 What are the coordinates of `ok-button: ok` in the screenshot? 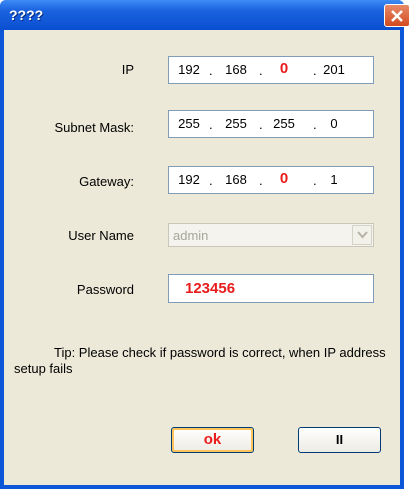 It's located at (212, 440).